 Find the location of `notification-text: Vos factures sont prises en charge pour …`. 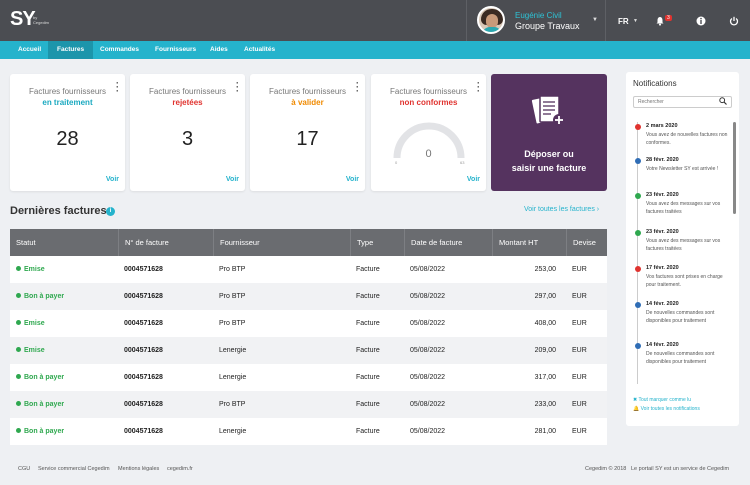

notification-text: Vos factures sont prises en charge pour … is located at coordinates (684, 281).